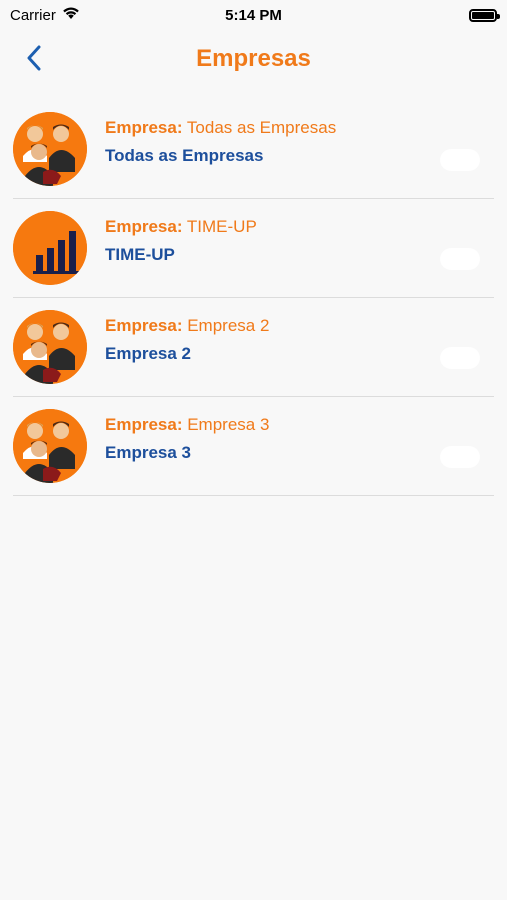 Image resolution: width=507 pixels, height=900 pixels. Describe the element at coordinates (148, 353) in the screenshot. I see `company-name: Empresa 2` at that location.